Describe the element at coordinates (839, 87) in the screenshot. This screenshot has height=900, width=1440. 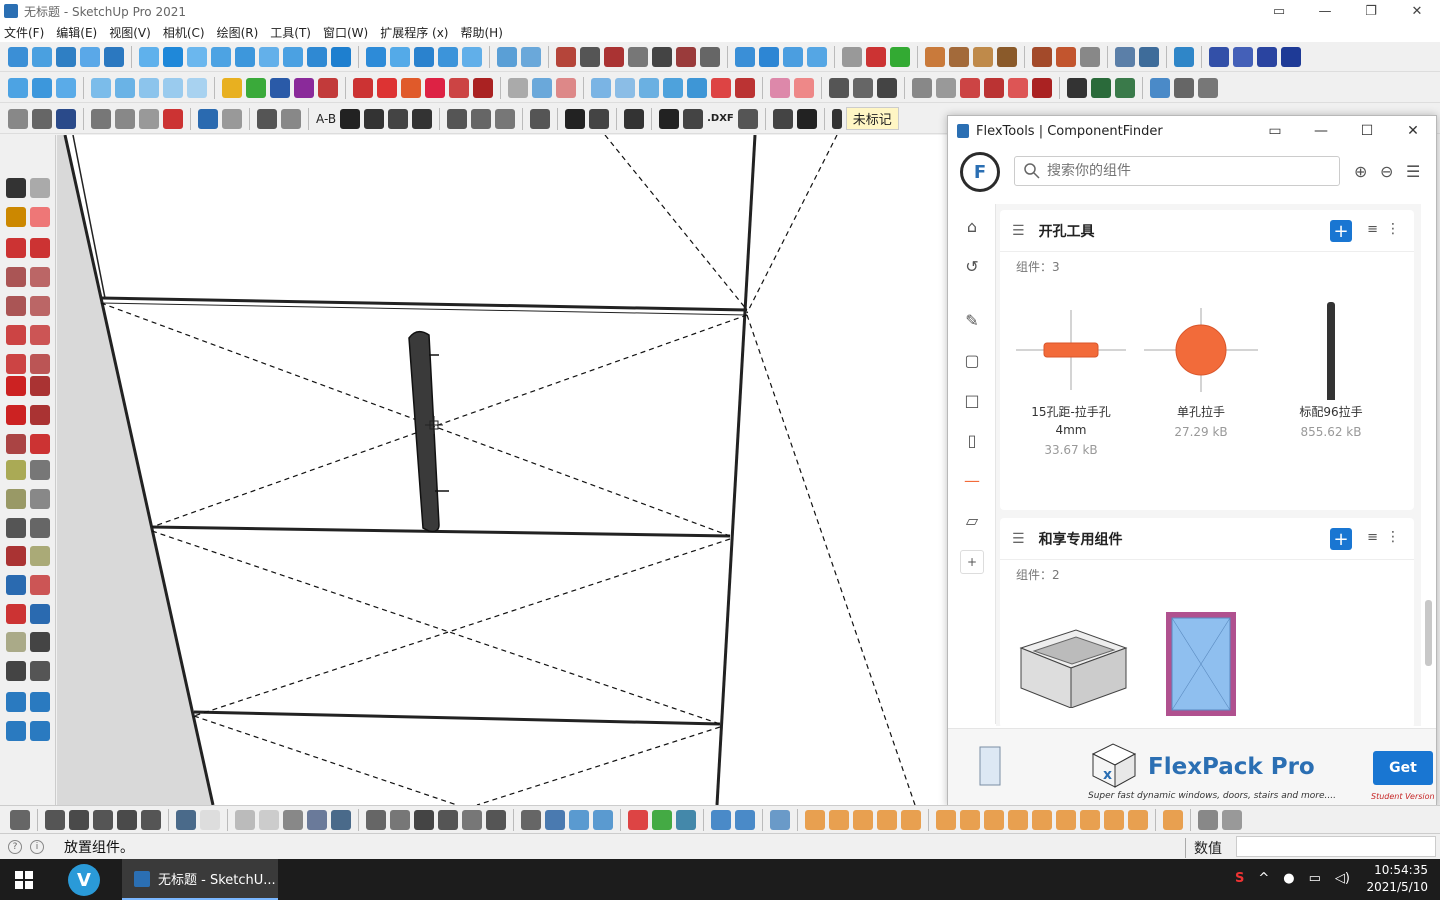
I see `paint-pot-icon` at that location.